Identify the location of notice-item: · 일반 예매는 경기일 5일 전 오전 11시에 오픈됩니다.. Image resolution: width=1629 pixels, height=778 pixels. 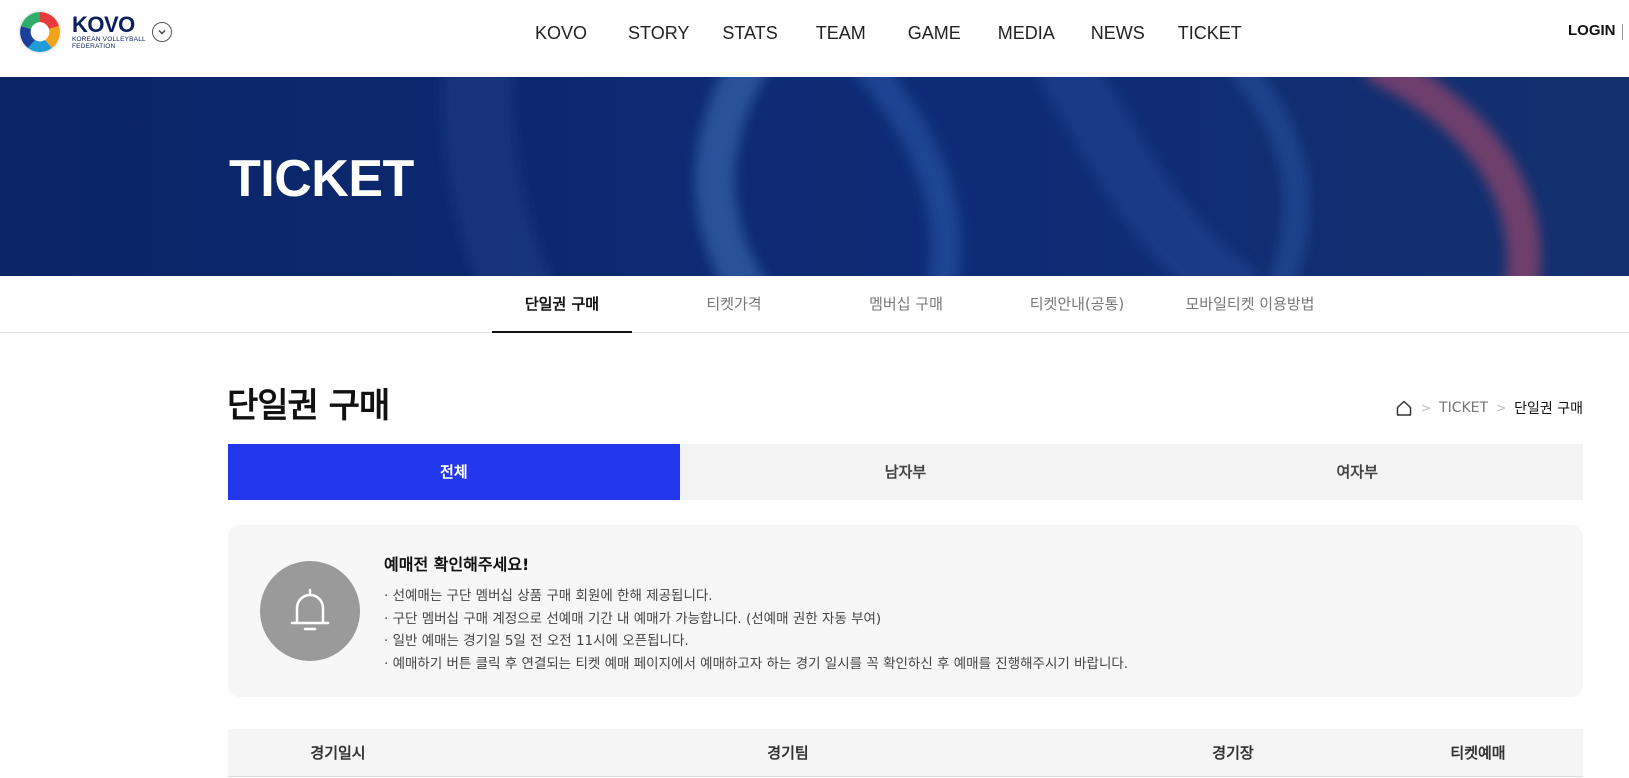
(536, 641).